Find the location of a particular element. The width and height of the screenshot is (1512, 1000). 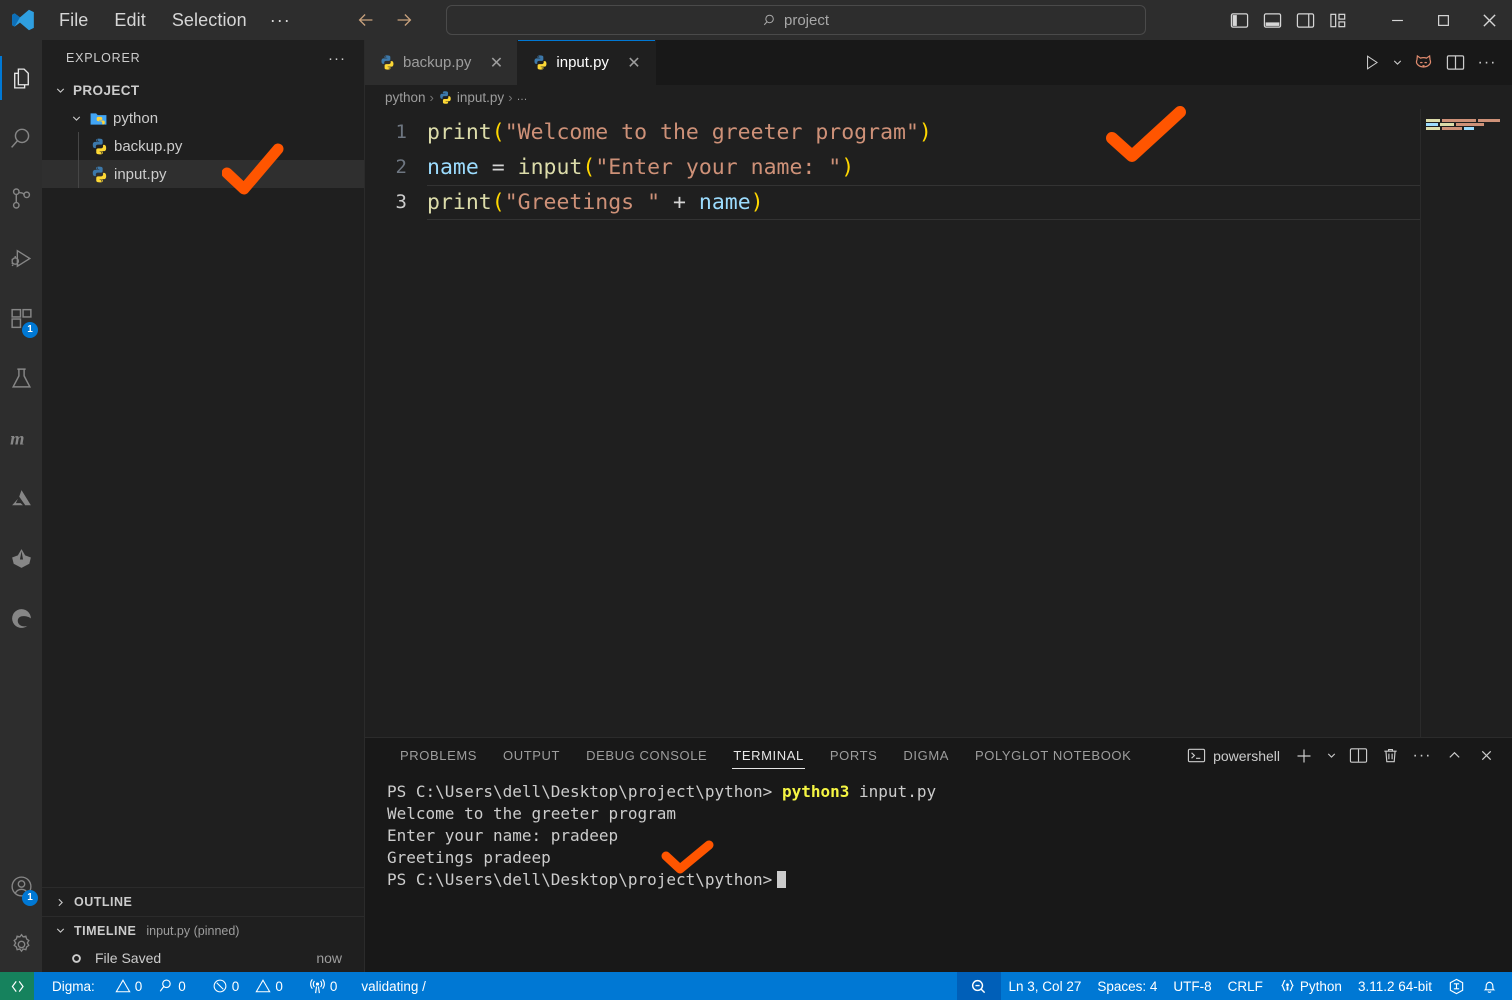

tree-row-backup-py: backup.py is located at coordinates (203, 146).